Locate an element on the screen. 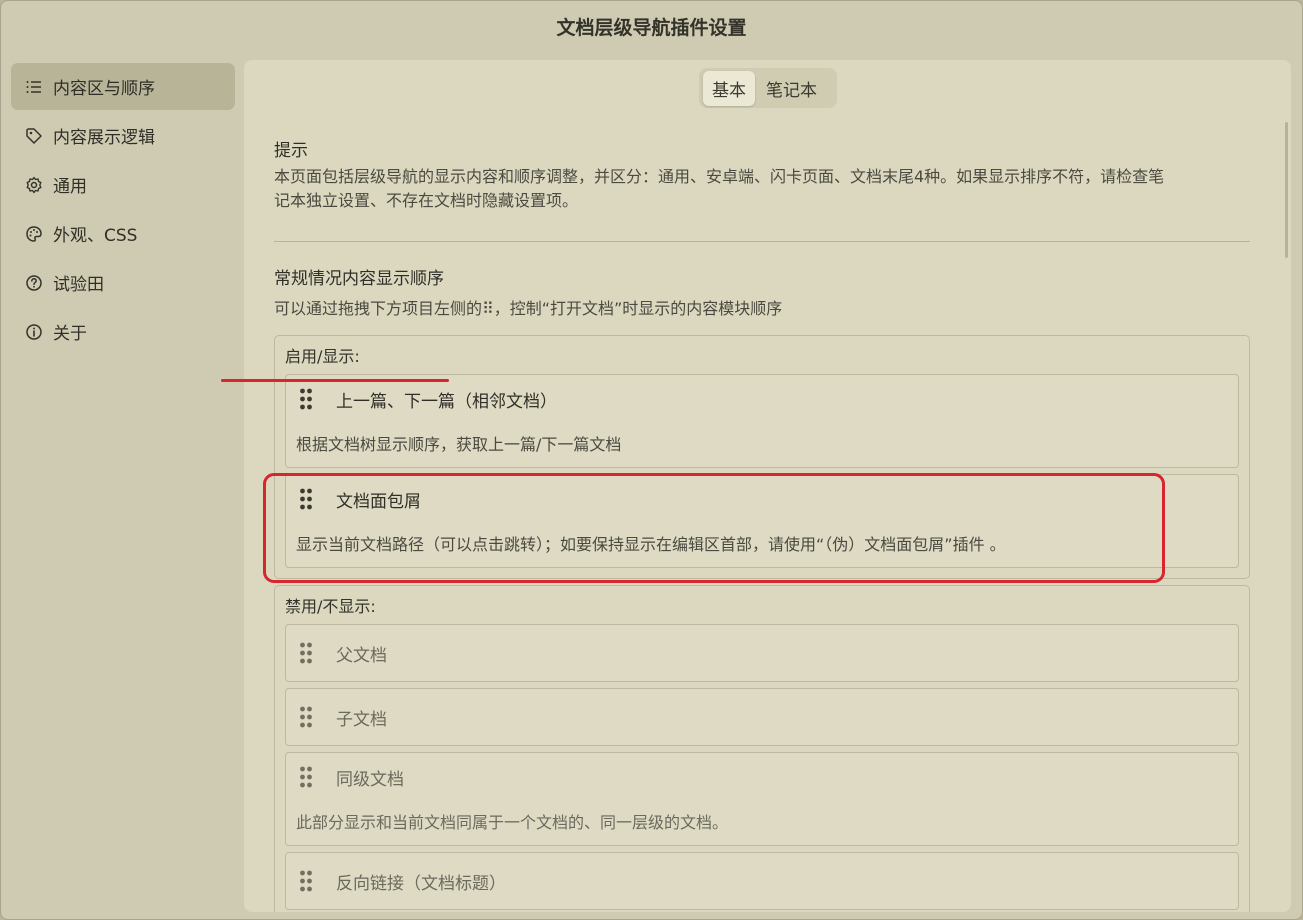 The image size is (1303, 920). tag-icon is located at coordinates (34, 136).